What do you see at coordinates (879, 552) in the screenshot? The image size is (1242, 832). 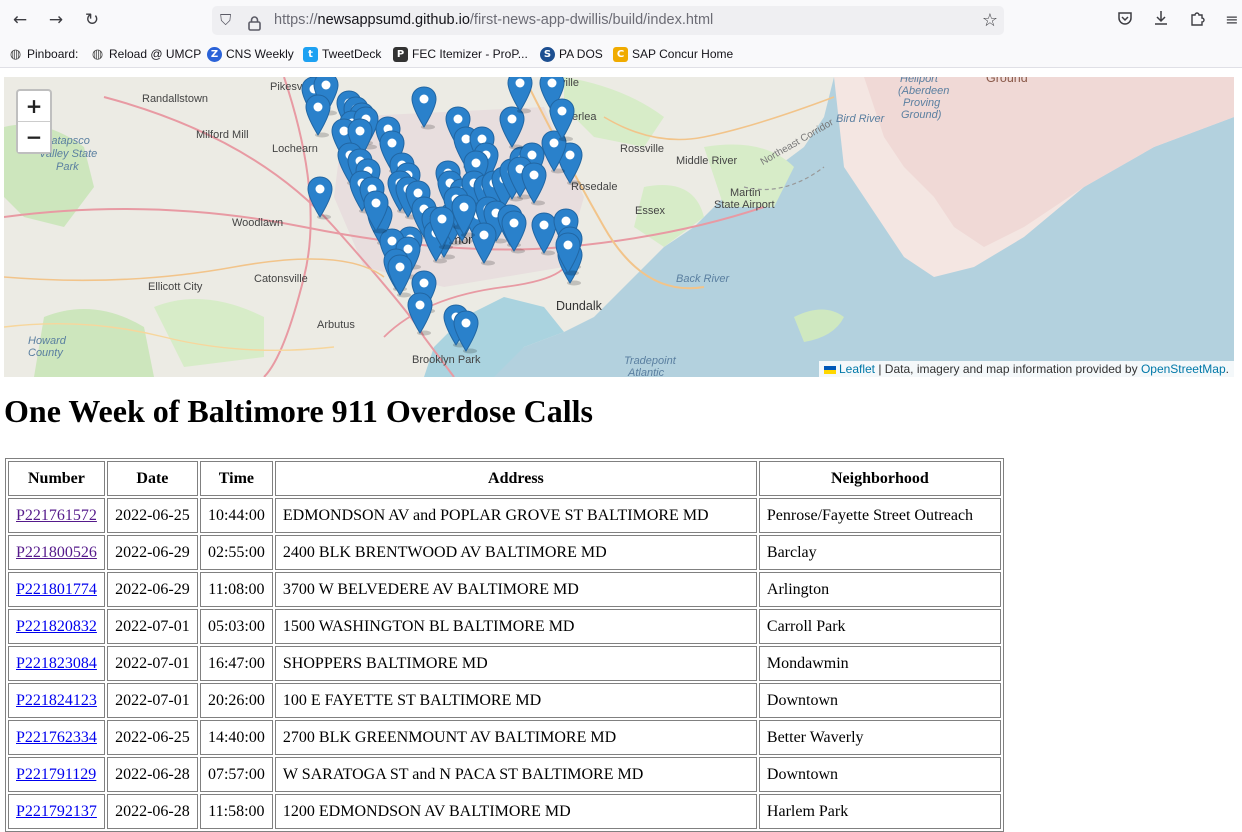 I see `cell-neighborhood: Barclay` at bounding box center [879, 552].